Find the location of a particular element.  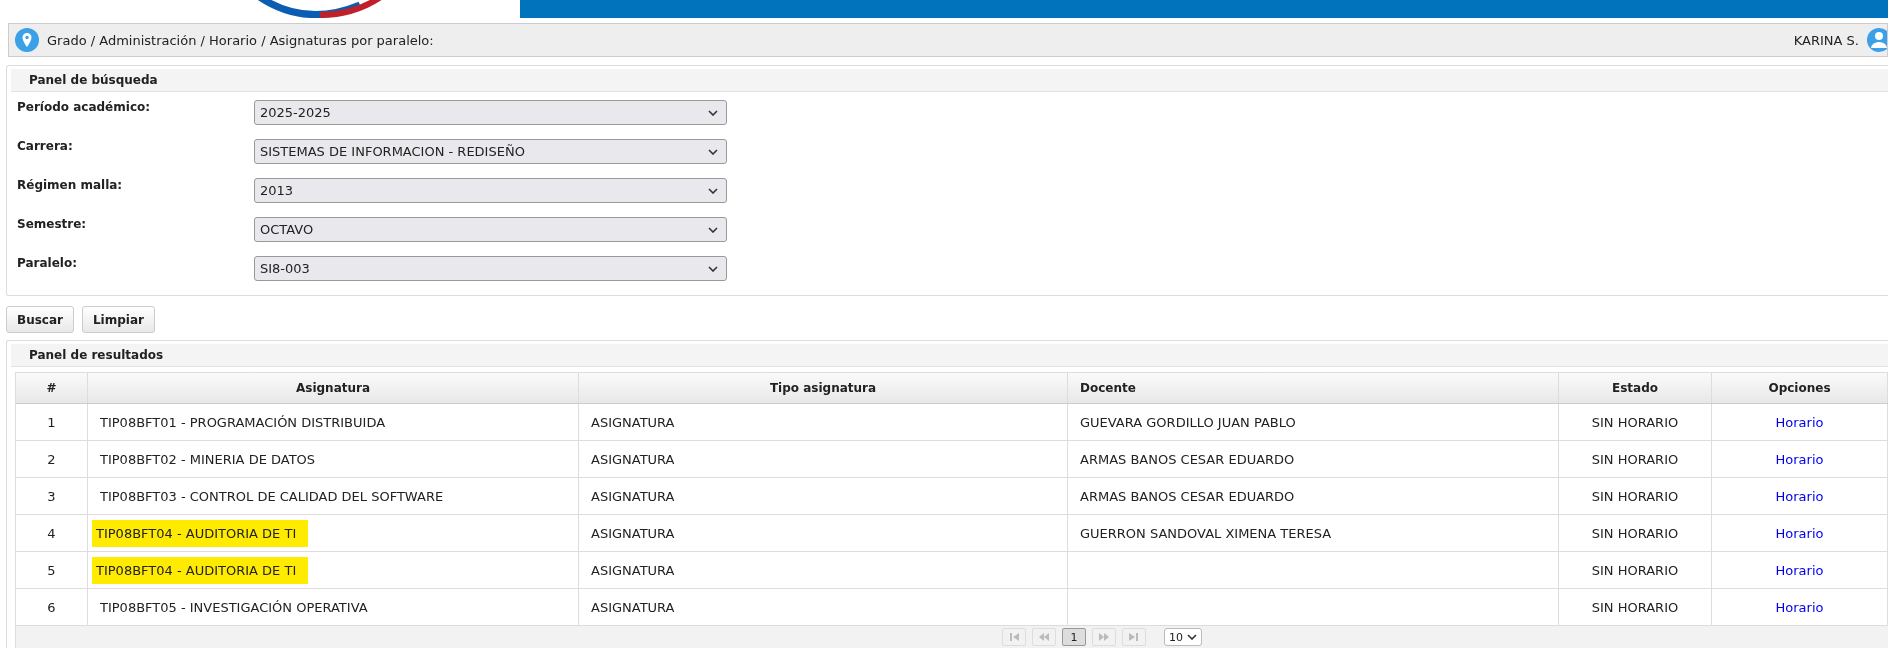

page-button: 1 is located at coordinates (1074, 637).